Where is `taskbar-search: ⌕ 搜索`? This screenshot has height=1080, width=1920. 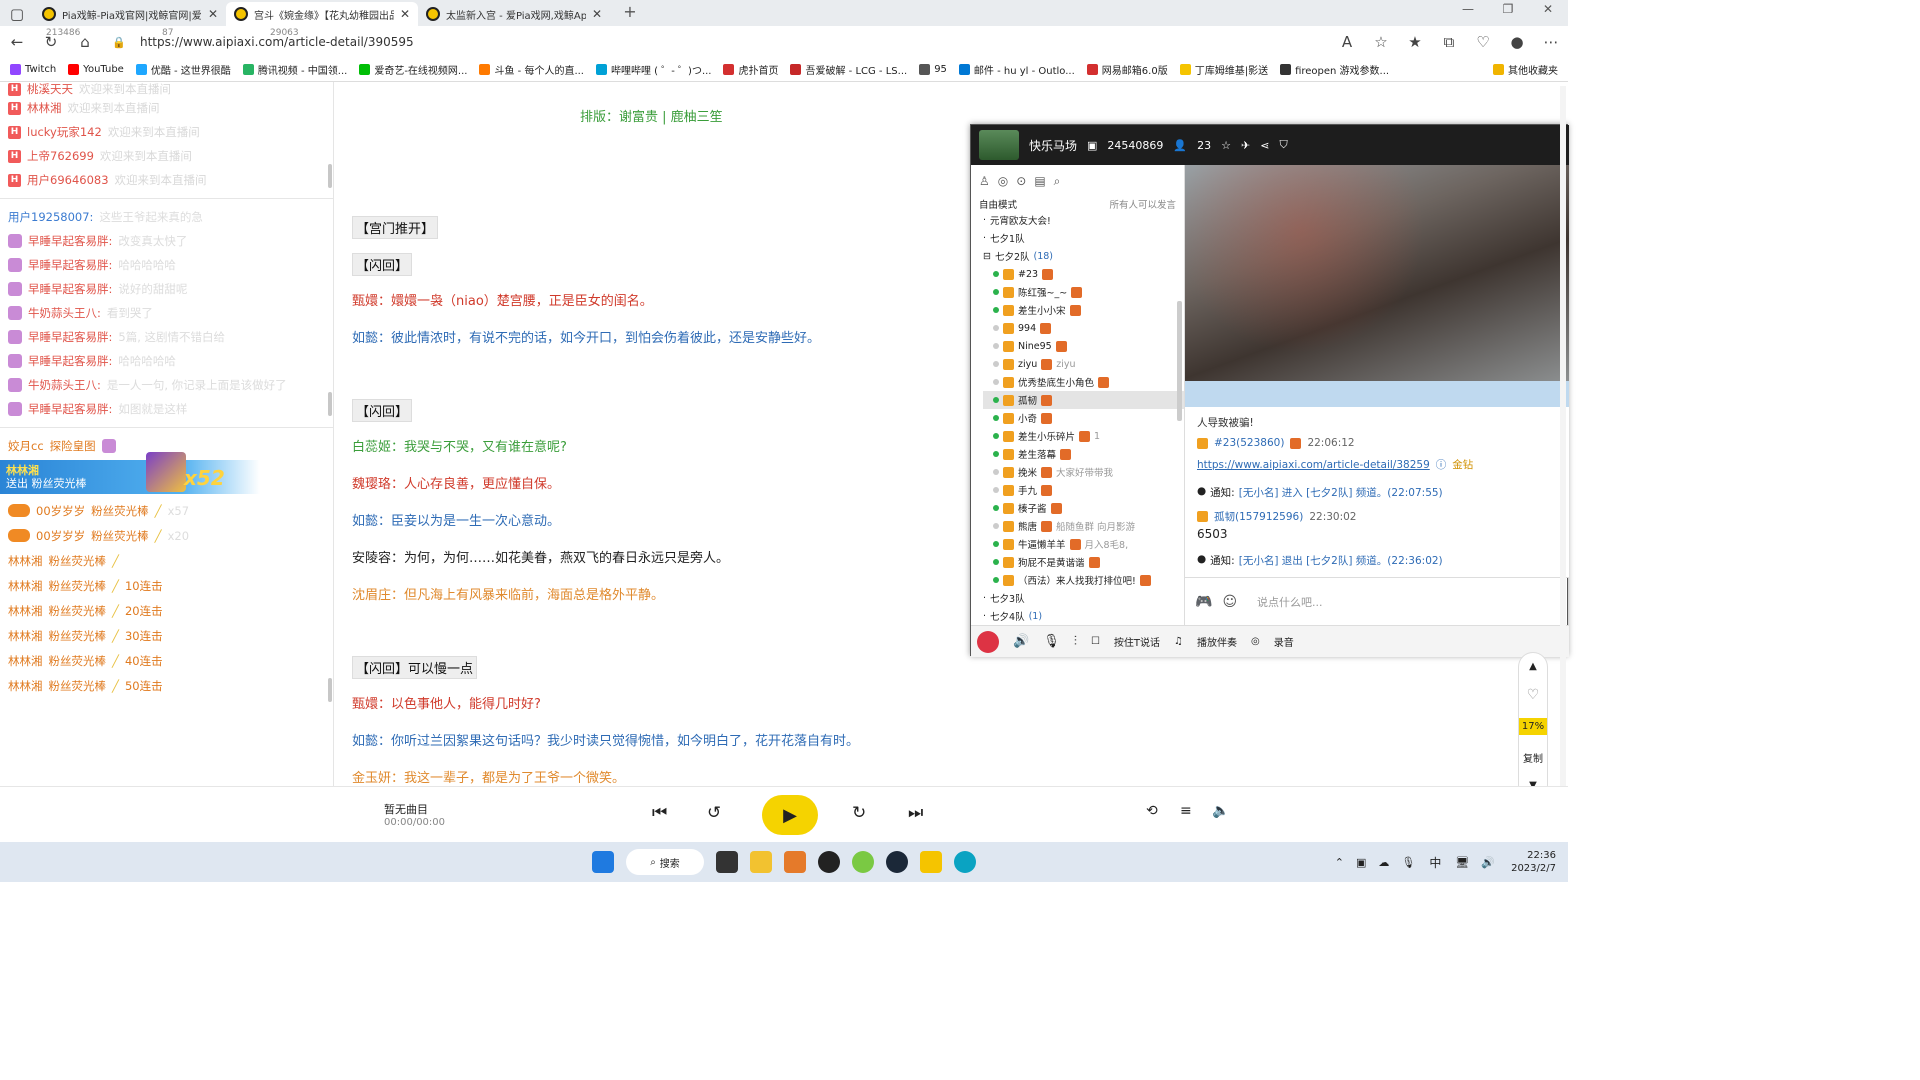
taskbar-search: ⌕ 搜索 is located at coordinates (665, 862).